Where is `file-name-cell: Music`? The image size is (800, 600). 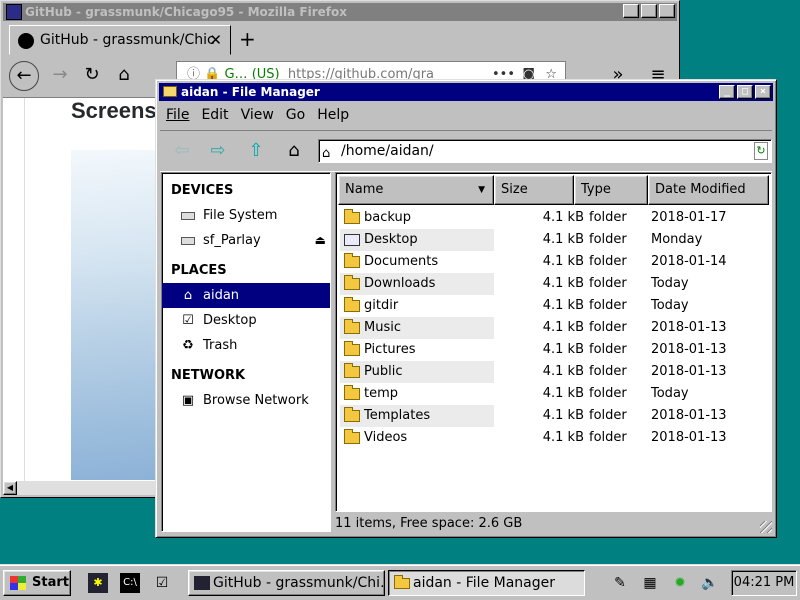
file-name-cell: Music is located at coordinates (417, 328).